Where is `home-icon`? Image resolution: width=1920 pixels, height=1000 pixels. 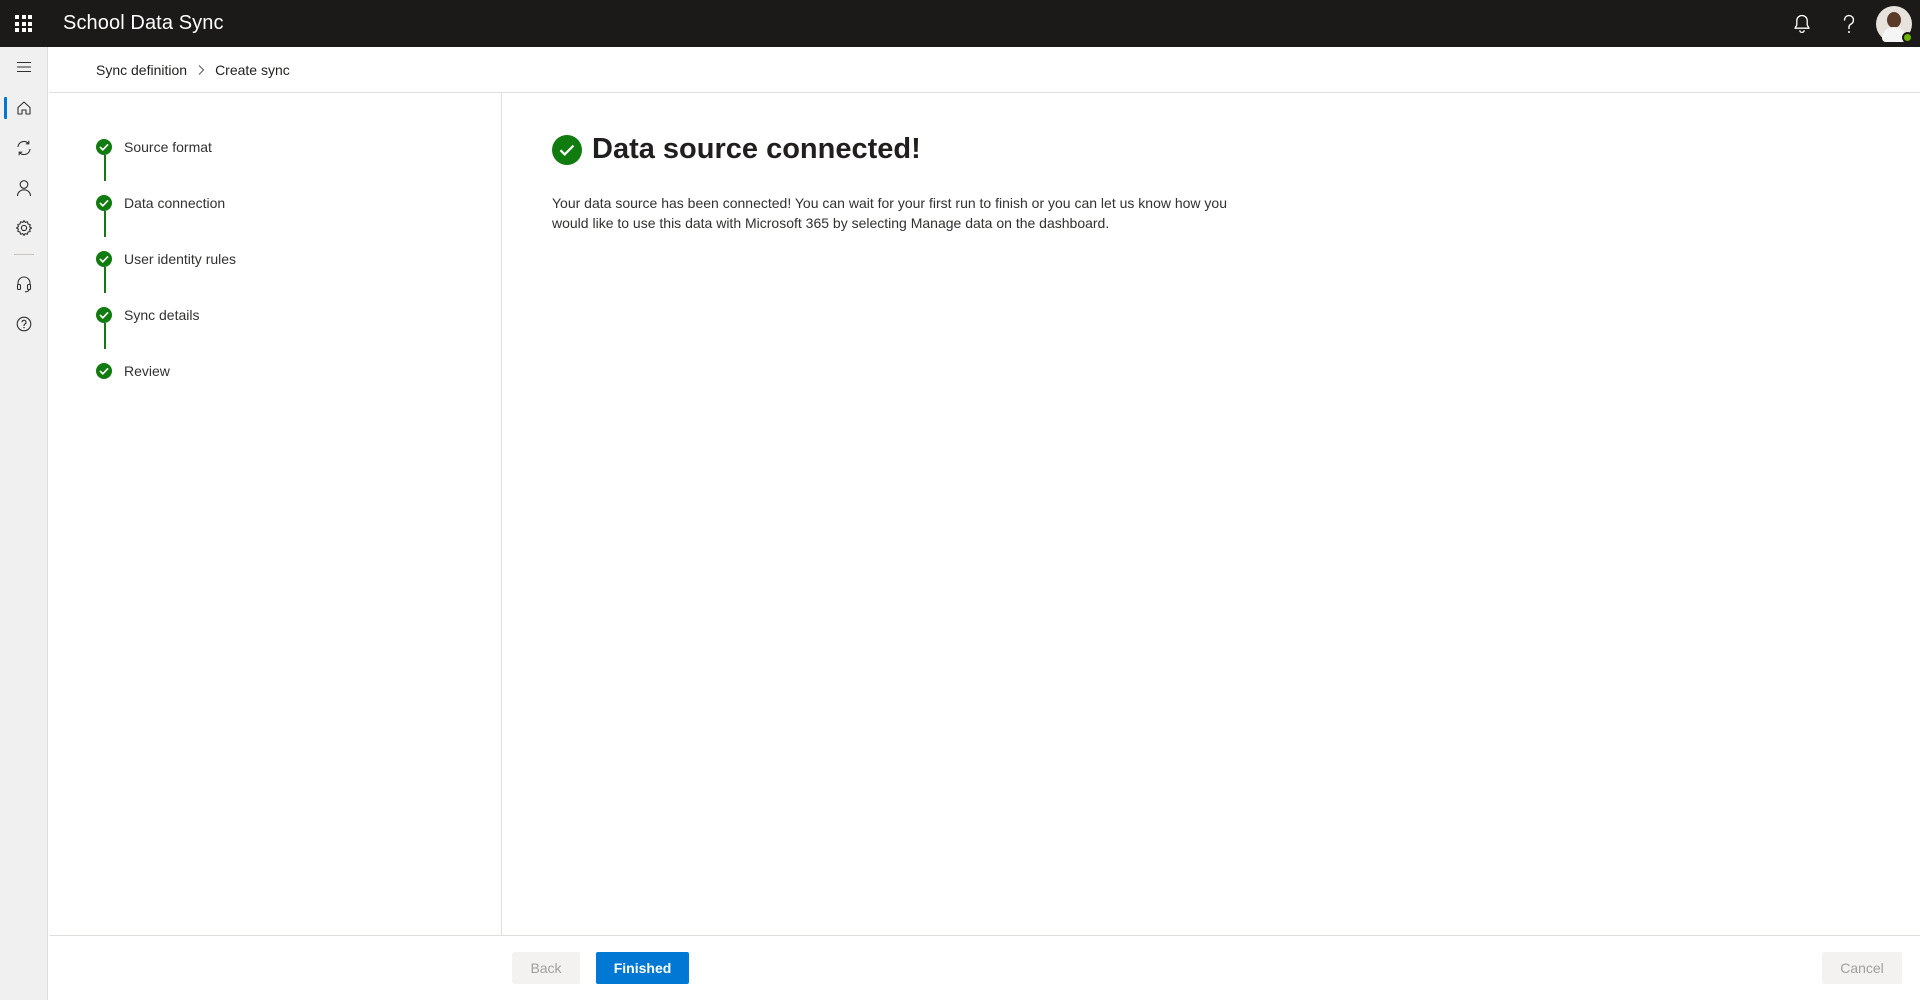
home-icon is located at coordinates (24, 108).